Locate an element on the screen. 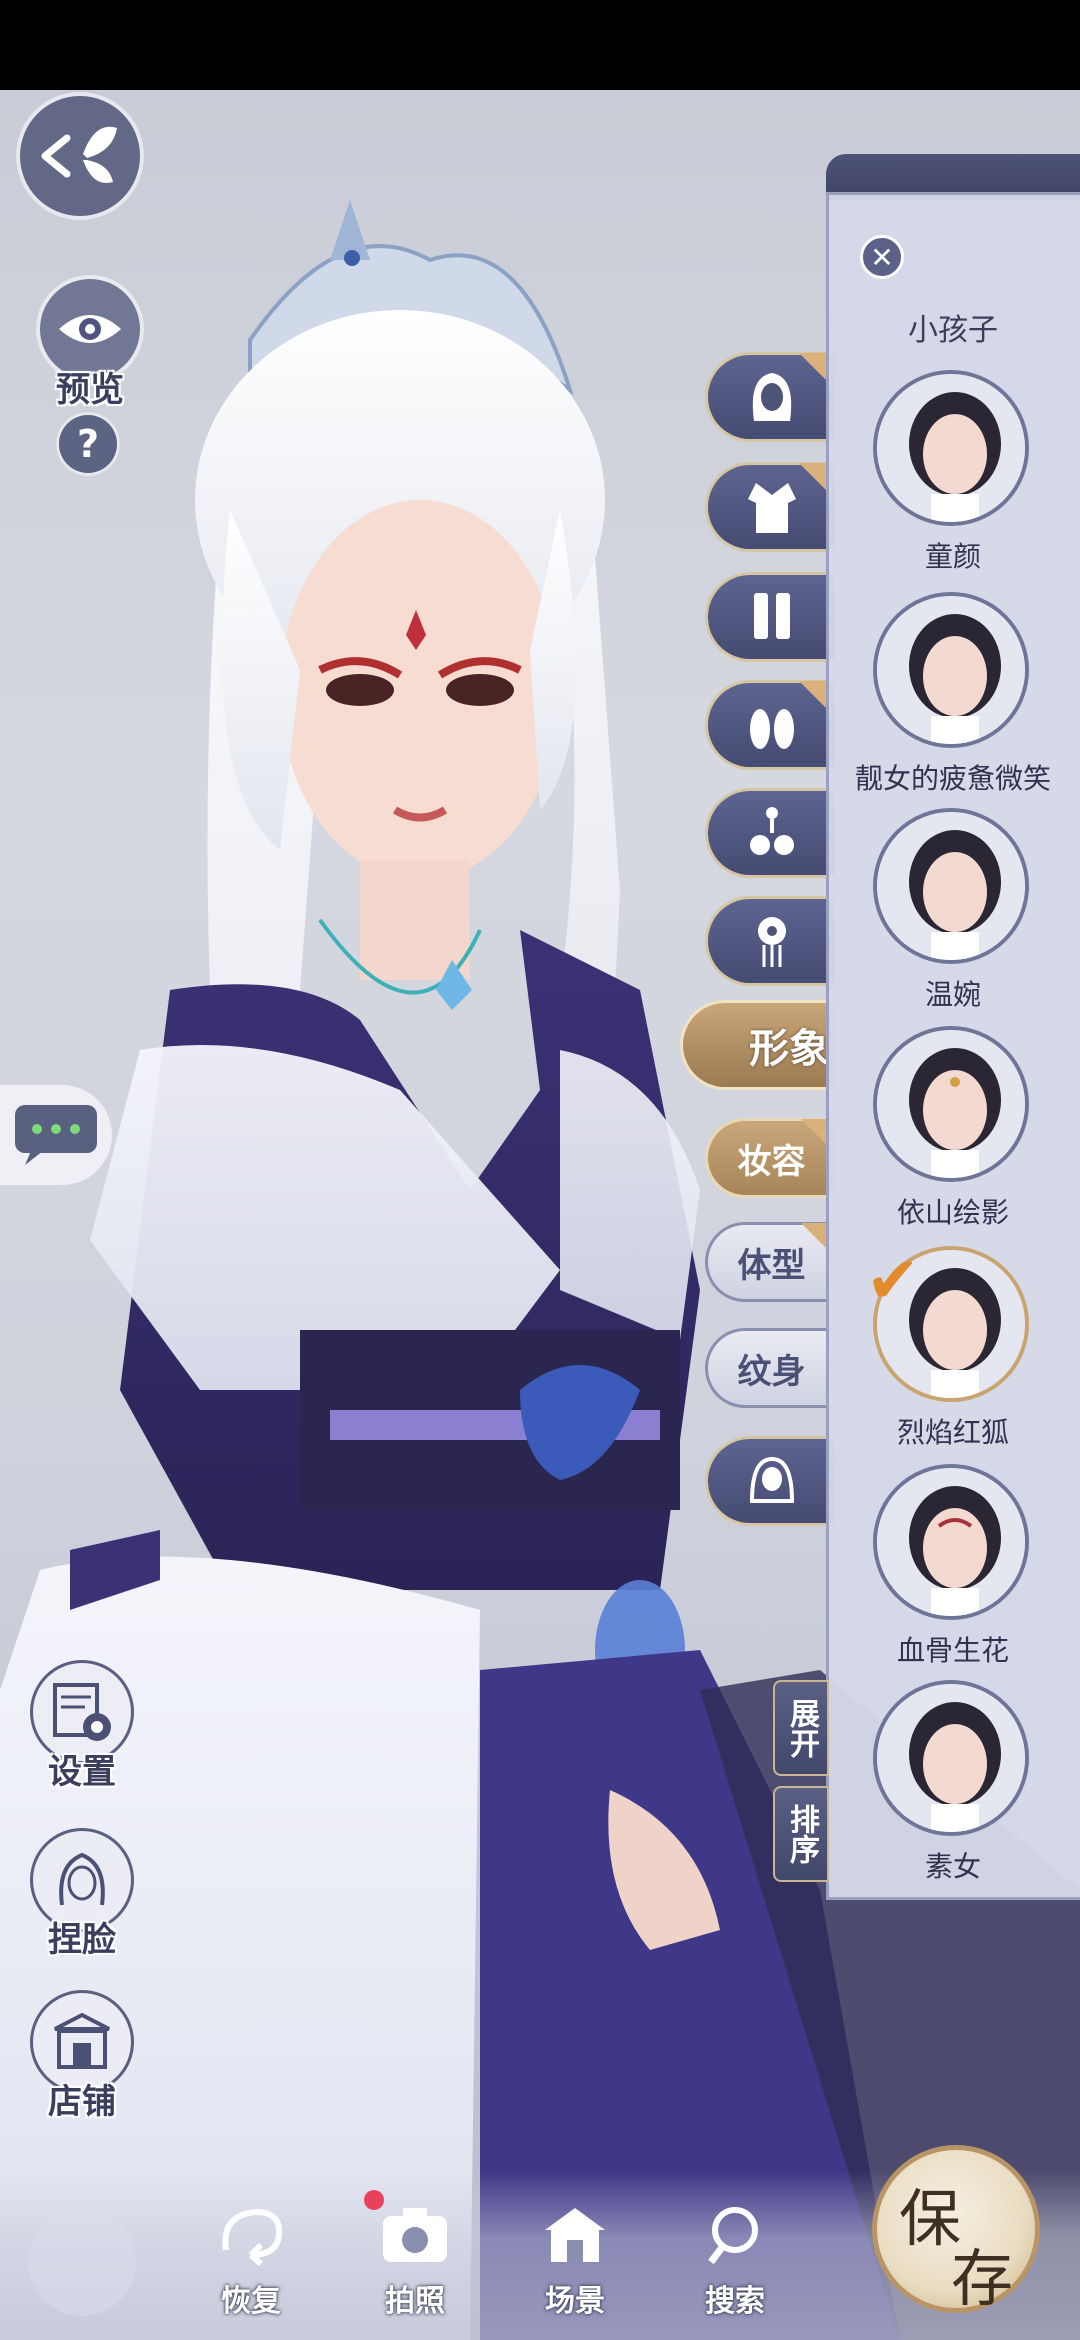  eye-icon is located at coordinates (90, 329).